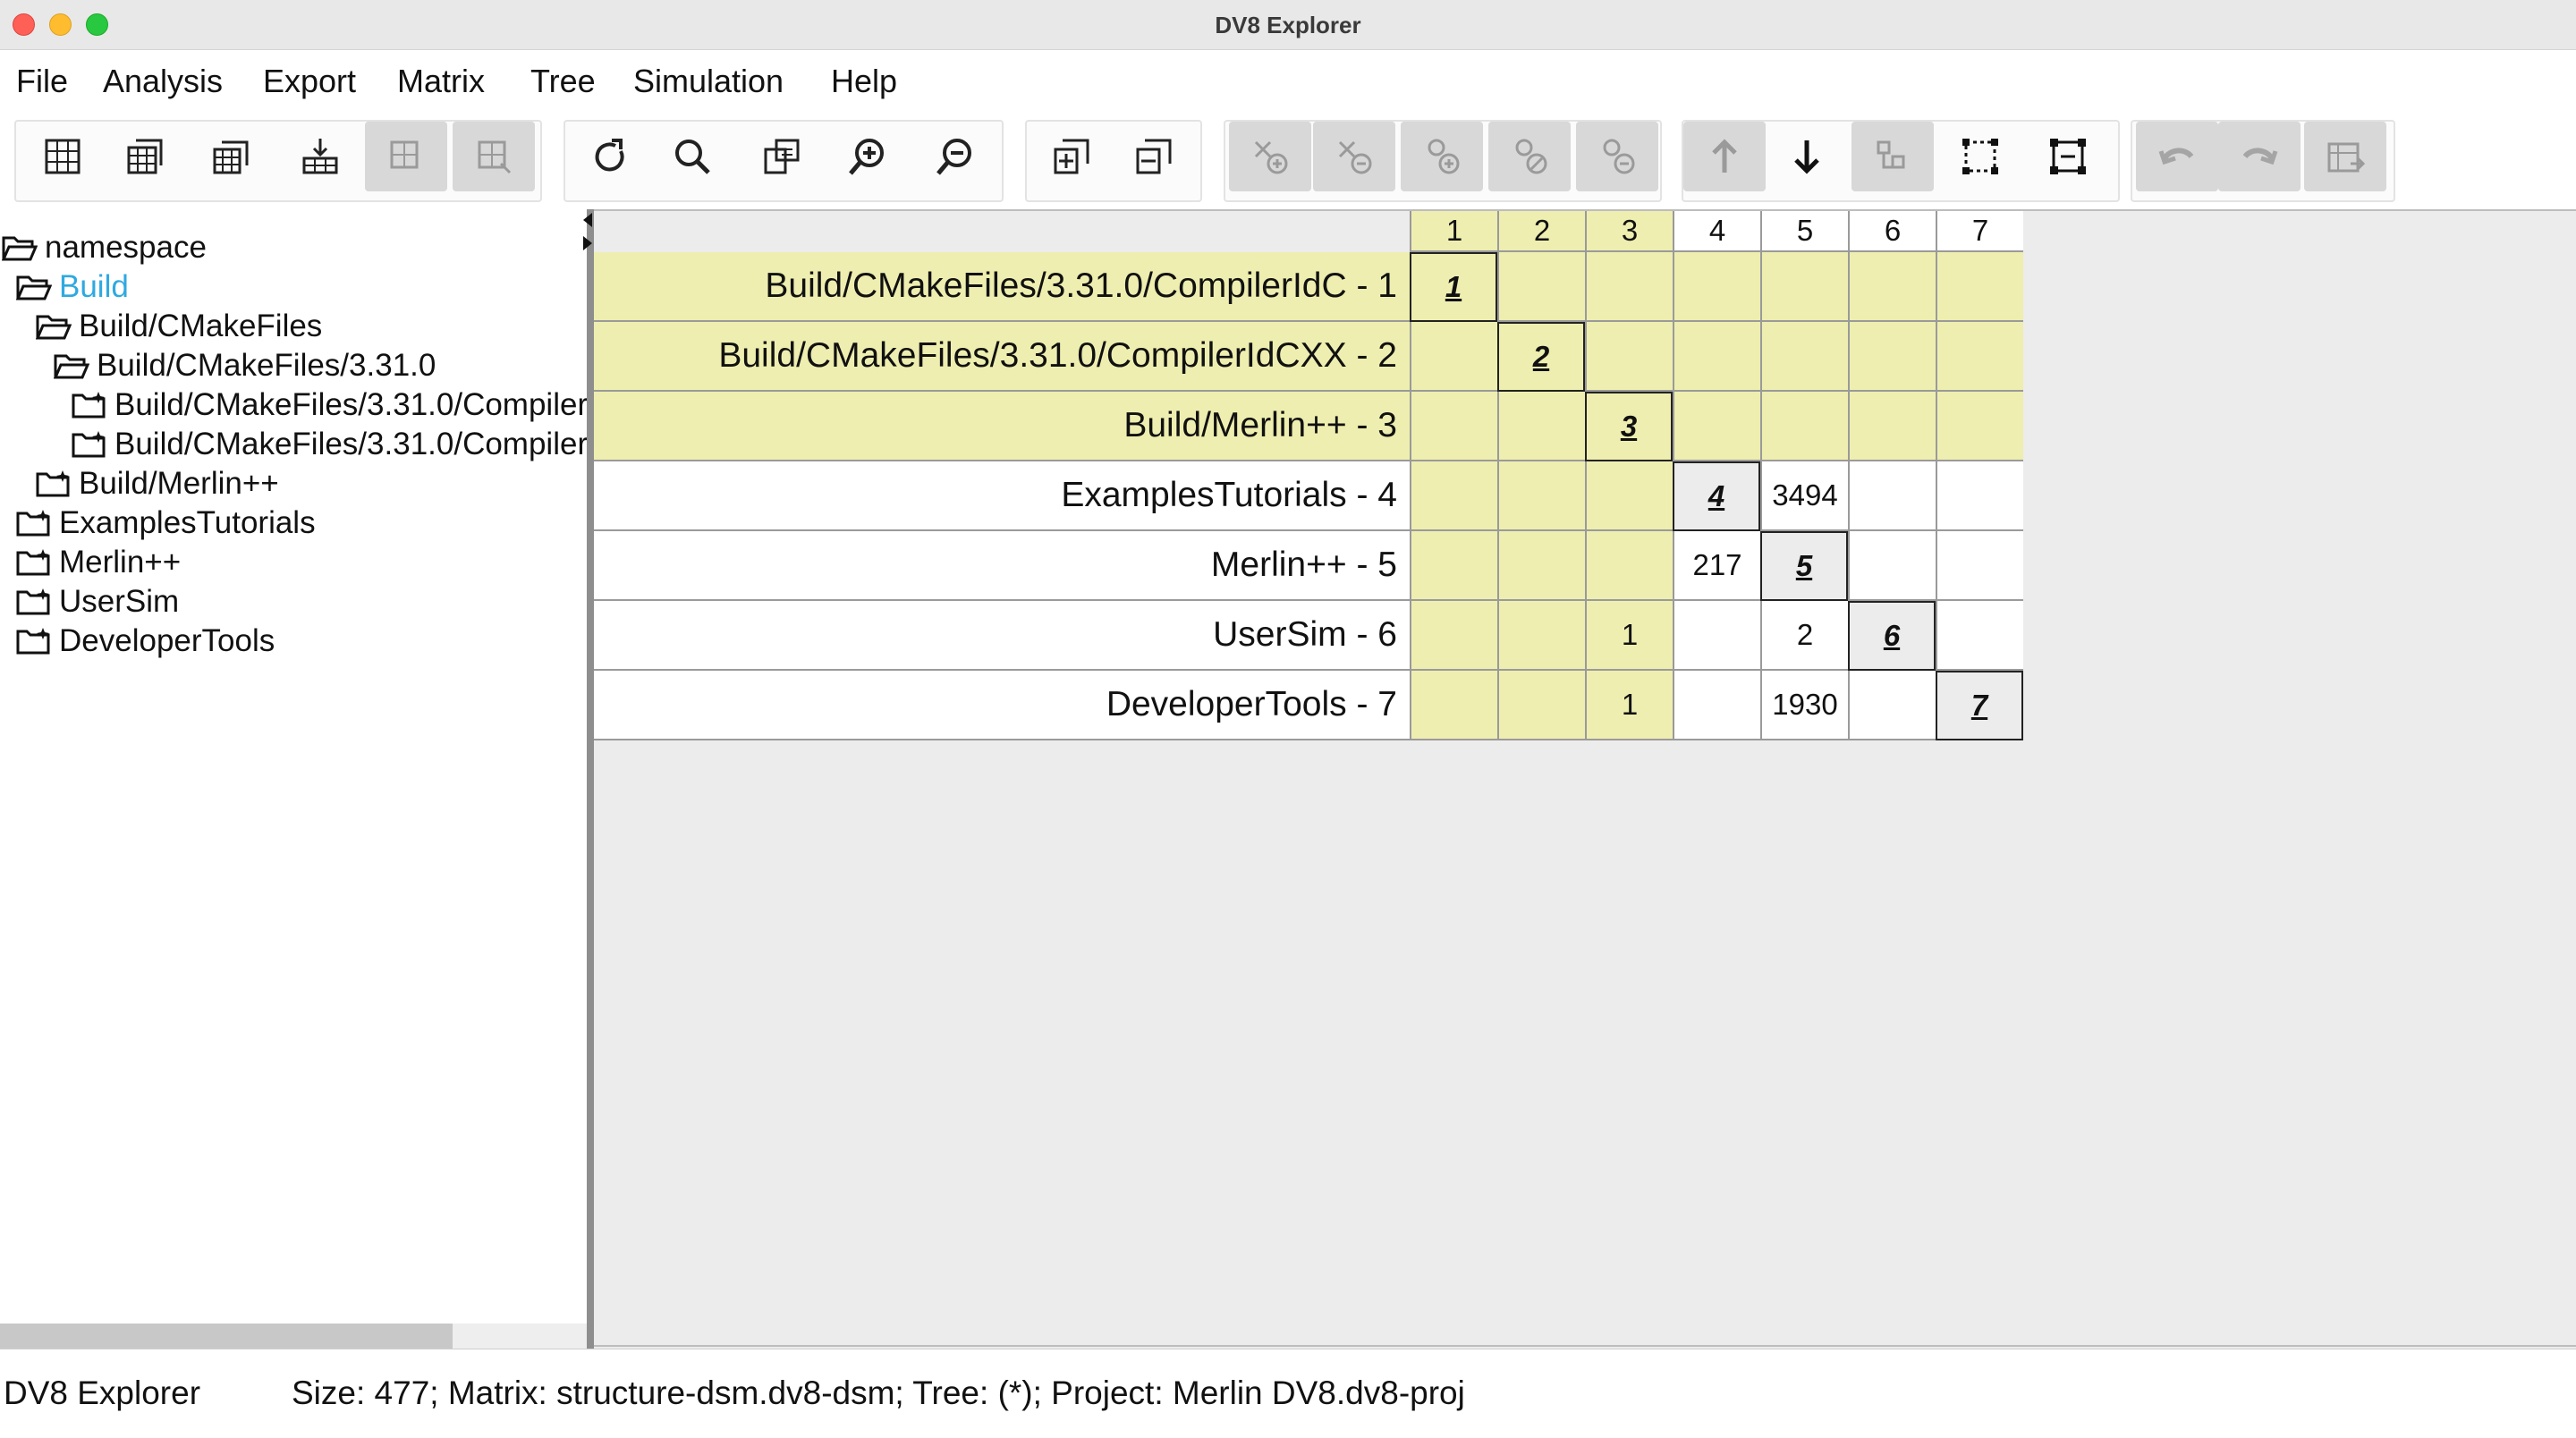 Image resolution: width=2576 pixels, height=1438 pixels. I want to click on disabled-remove-node-icon, so click(1617, 156).